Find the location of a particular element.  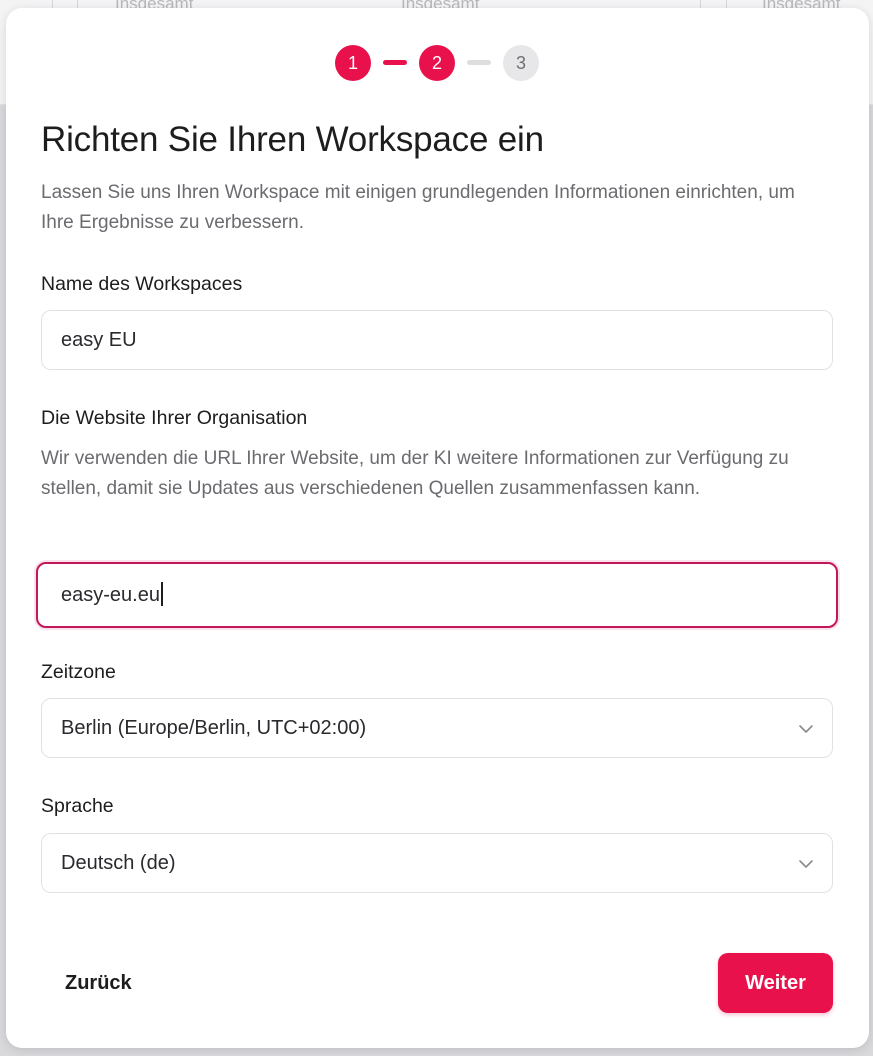

text-caret is located at coordinates (161, 594).